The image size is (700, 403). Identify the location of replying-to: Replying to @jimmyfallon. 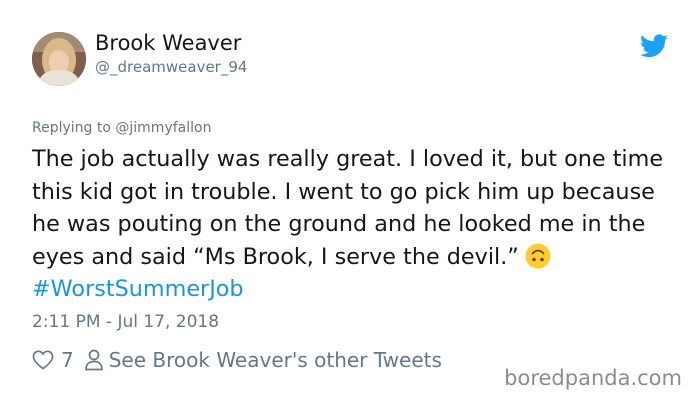
(121, 128).